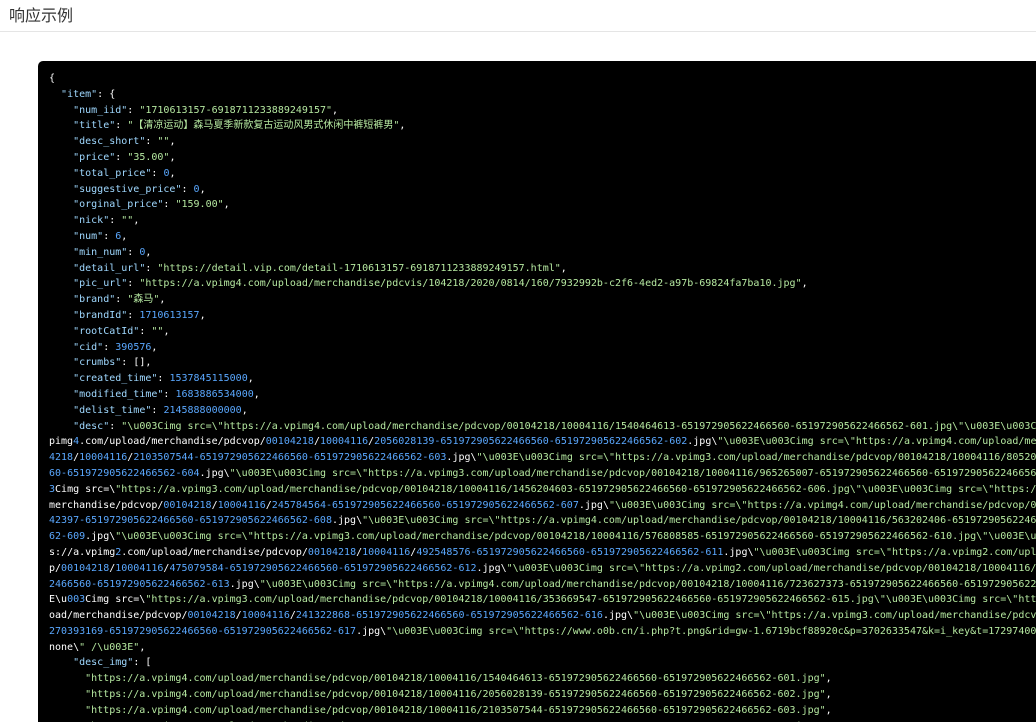  I want to click on code-line: "total_price": 0,, so click(124, 173).